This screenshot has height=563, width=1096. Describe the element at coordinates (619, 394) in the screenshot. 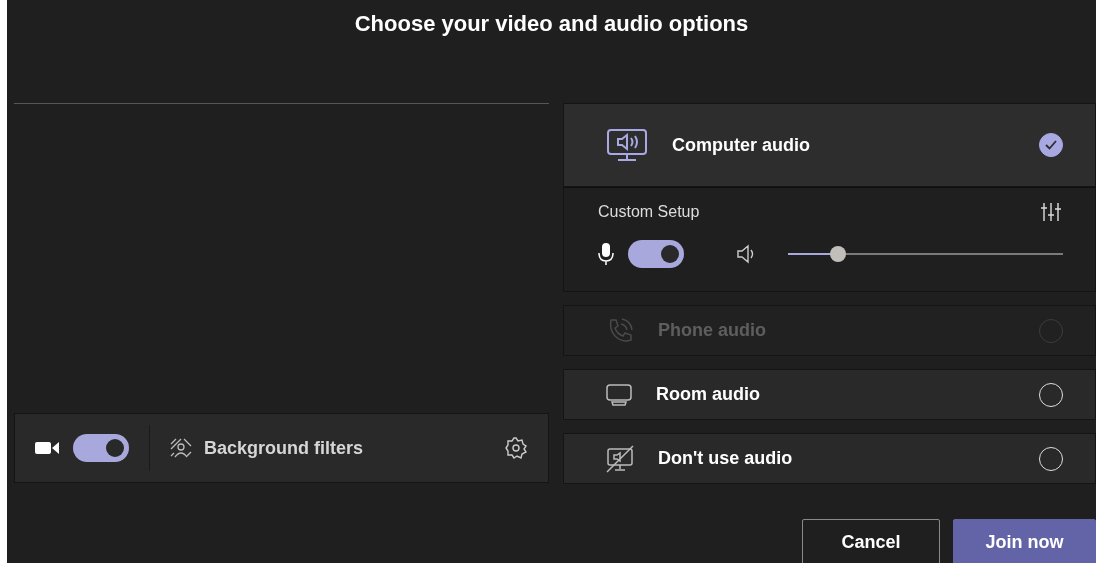

I see `monitor-icon` at that location.